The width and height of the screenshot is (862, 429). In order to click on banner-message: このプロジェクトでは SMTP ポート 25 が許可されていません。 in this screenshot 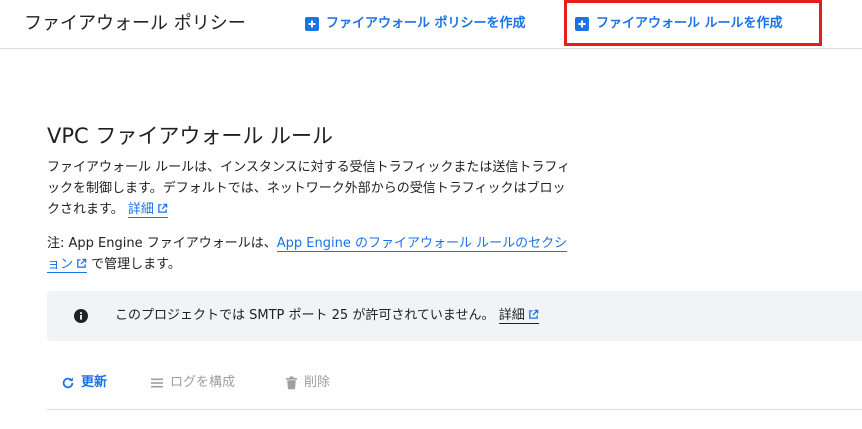, I will do `click(305, 315)`.